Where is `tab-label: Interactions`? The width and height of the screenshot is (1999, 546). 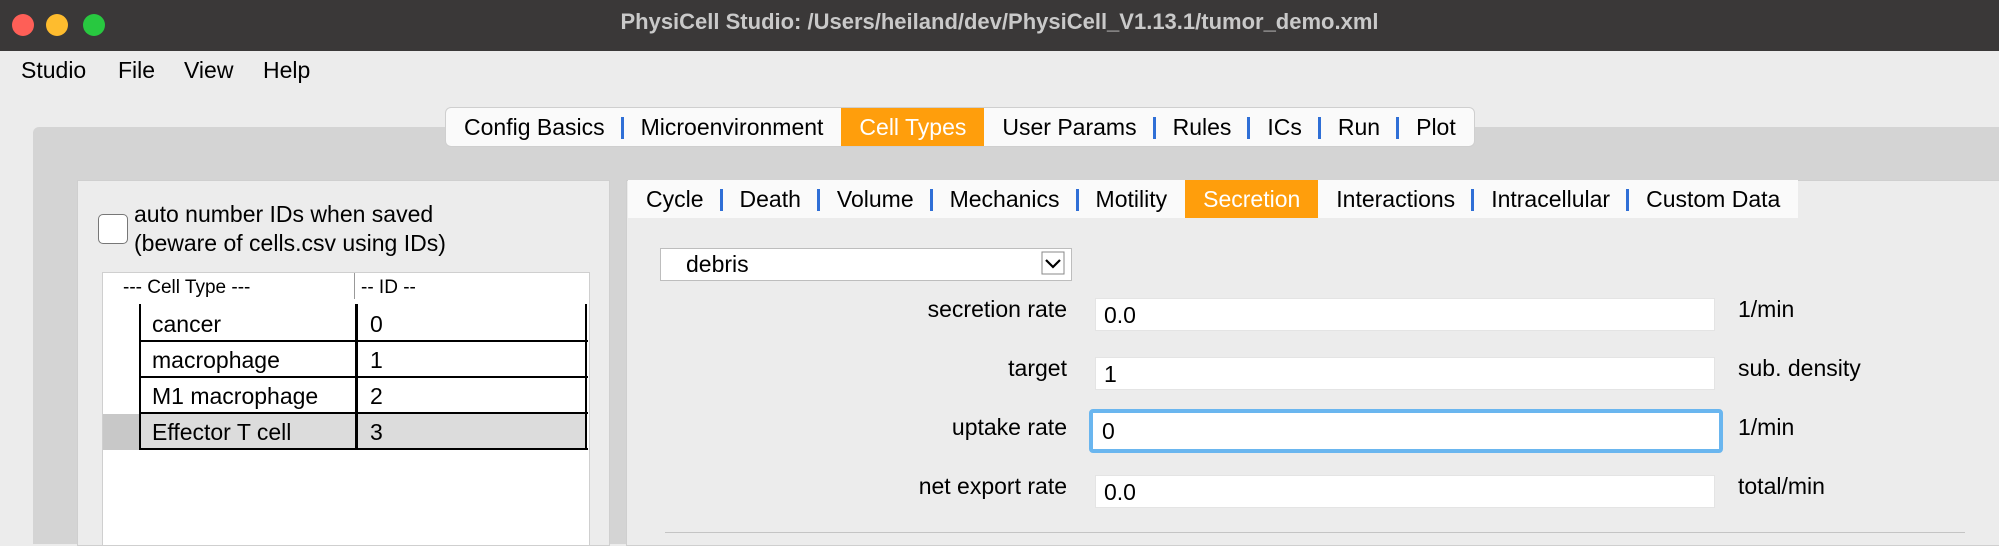 tab-label: Interactions is located at coordinates (1396, 199).